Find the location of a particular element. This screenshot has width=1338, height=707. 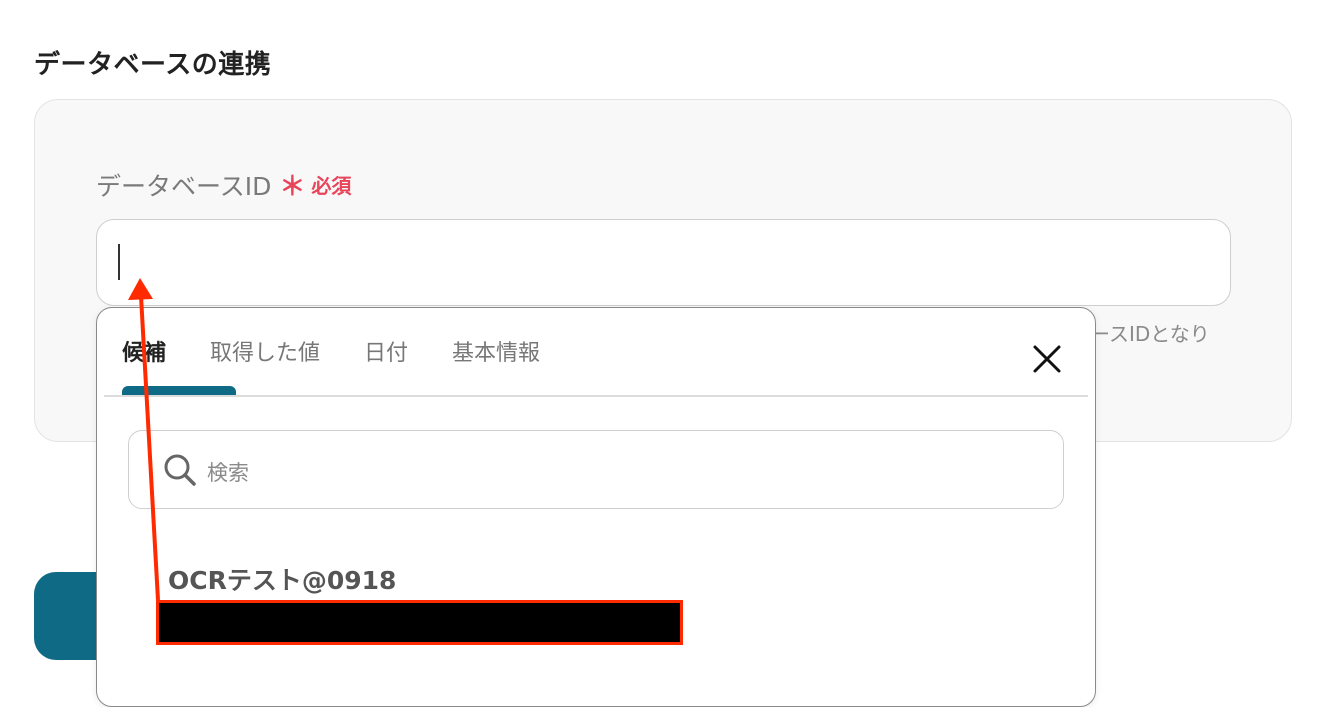

search-placeholder: 検索 is located at coordinates (228, 473).